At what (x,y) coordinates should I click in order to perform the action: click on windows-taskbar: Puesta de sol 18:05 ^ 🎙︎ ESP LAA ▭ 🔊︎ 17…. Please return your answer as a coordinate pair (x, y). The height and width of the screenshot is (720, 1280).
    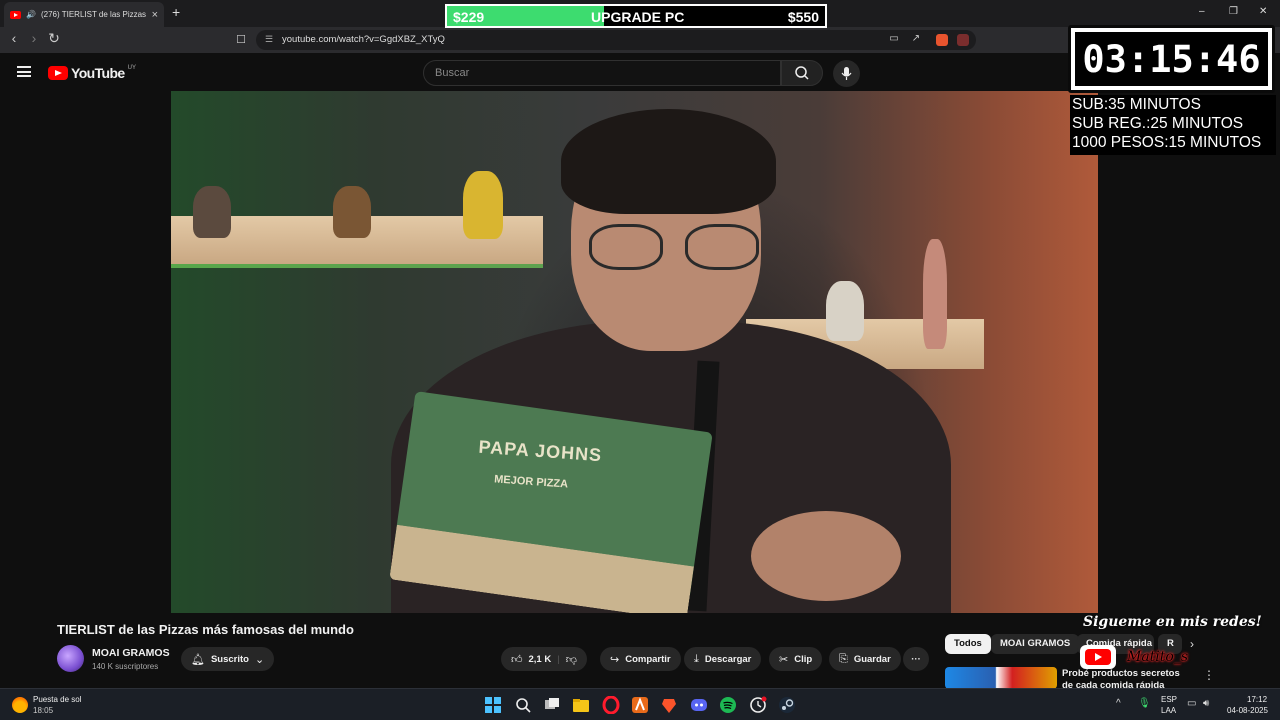
    Looking at the image, I should click on (640, 704).